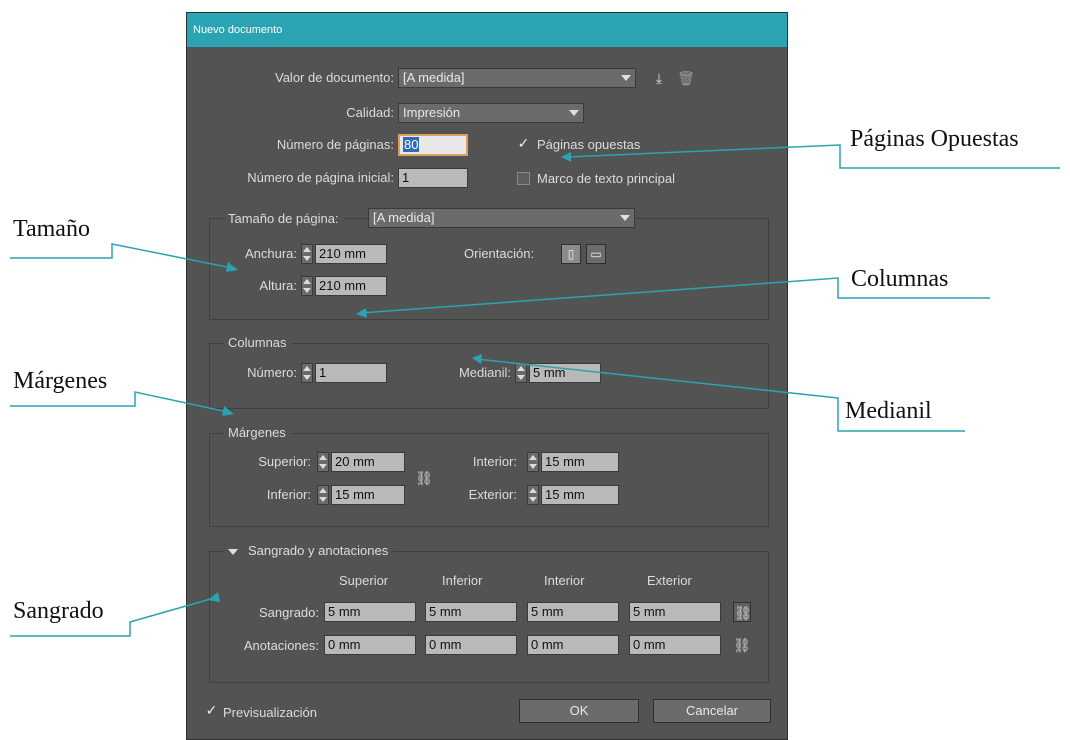 The image size is (1070, 740). I want to click on slug-top-input: 0 mm, so click(370, 645).